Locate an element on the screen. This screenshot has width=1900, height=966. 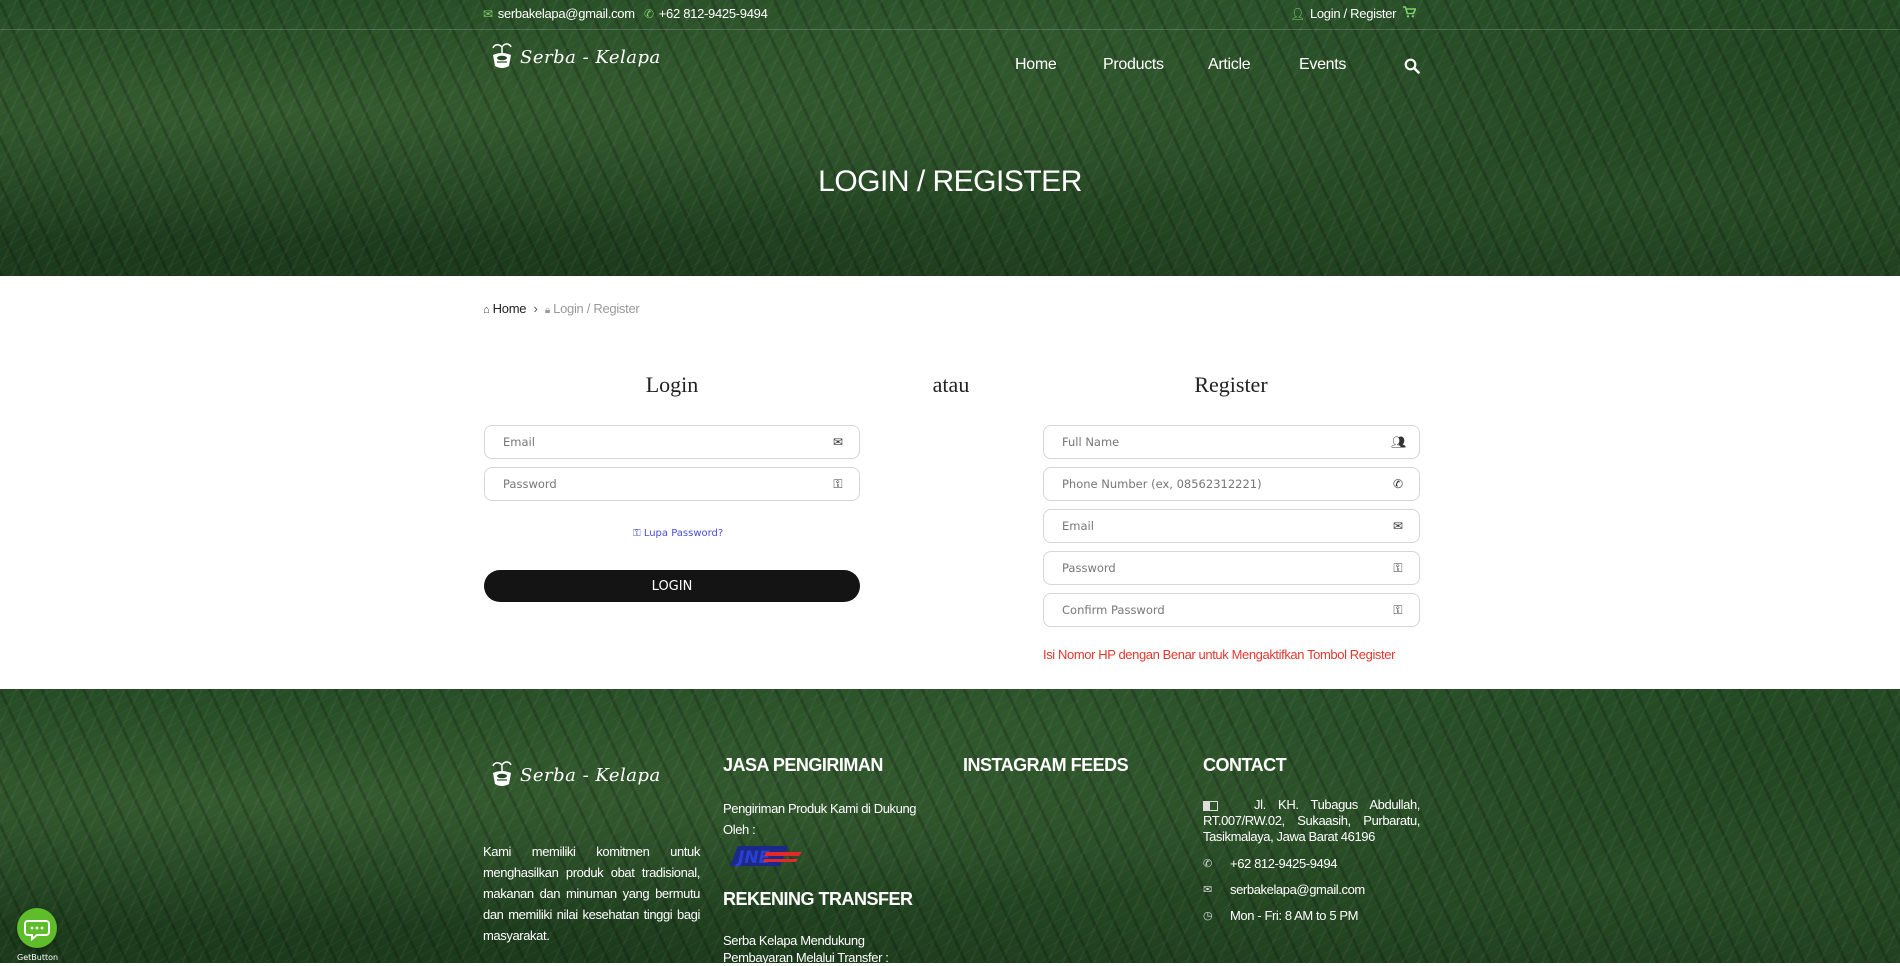
chevron-right-icon: › is located at coordinates (535, 308).